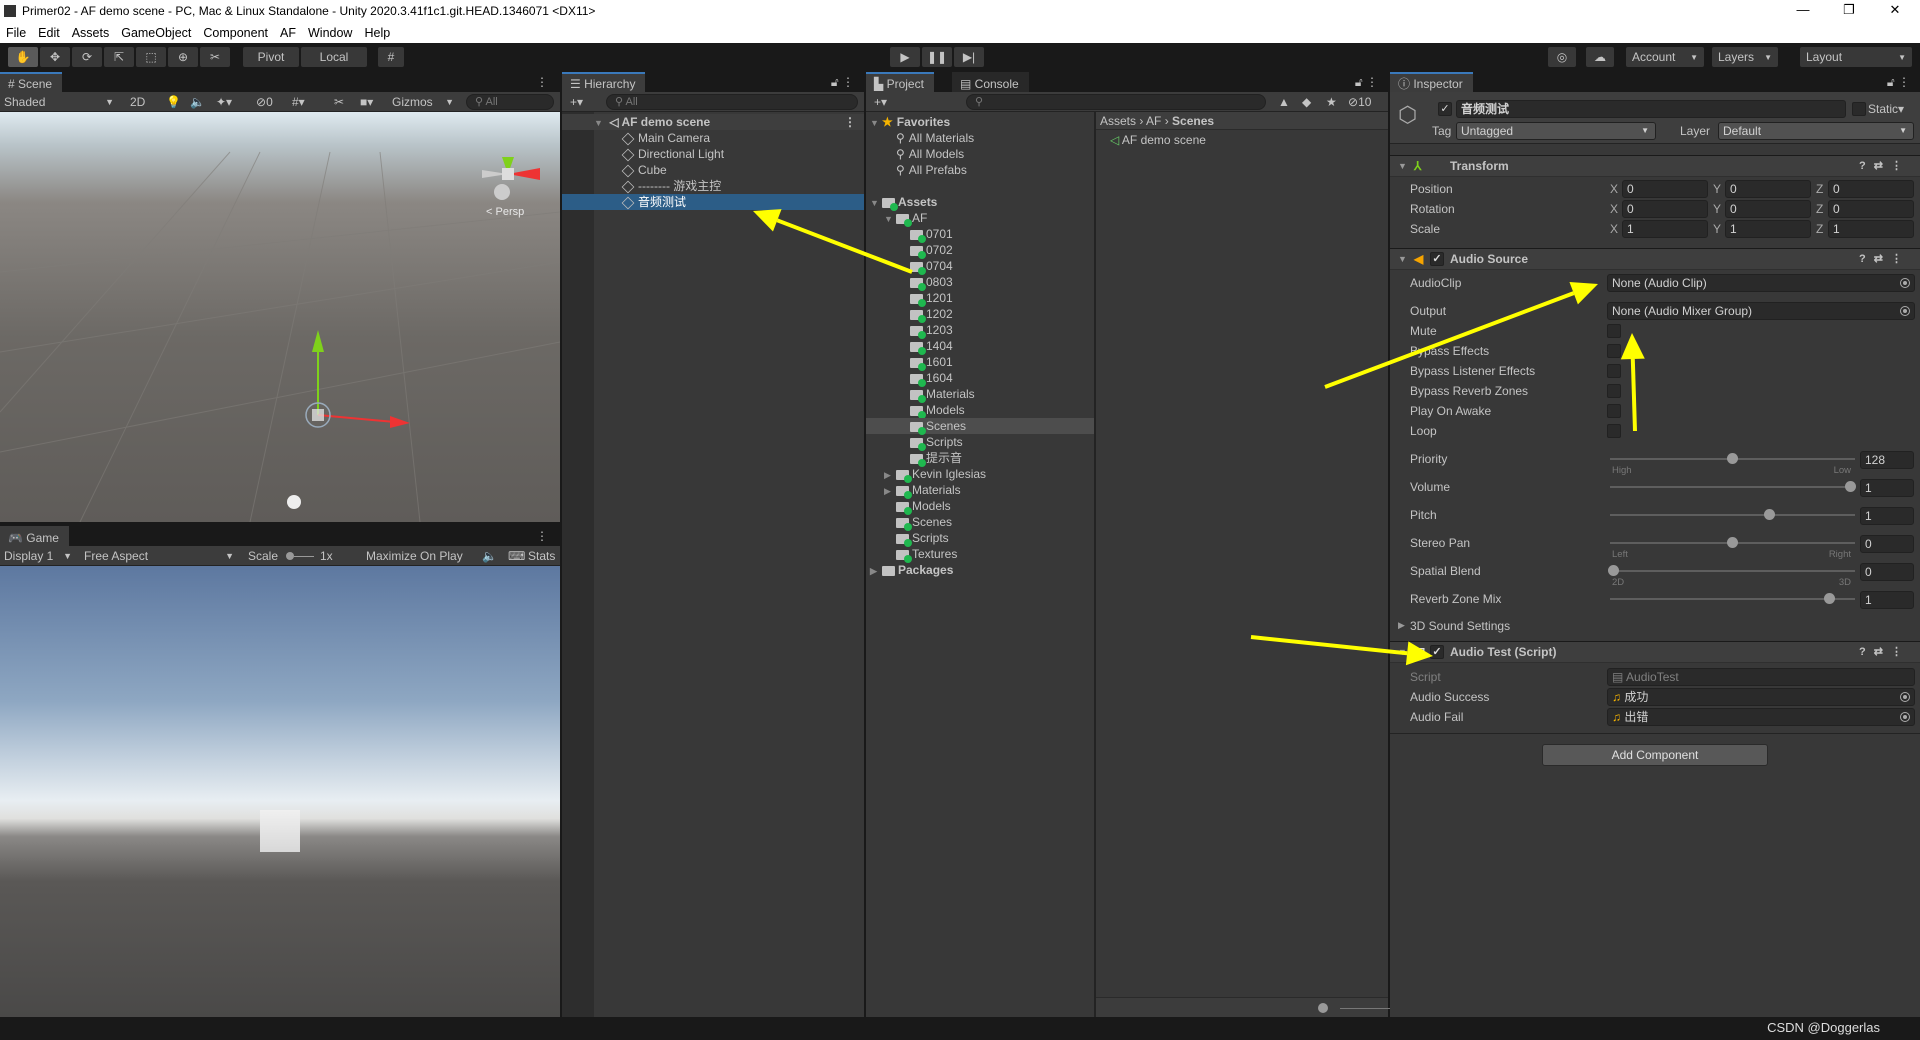 Image resolution: width=1920 pixels, height=1040 pixels. Describe the element at coordinates (980, 266) in the screenshot. I see `project-tree-item: 0704` at that location.